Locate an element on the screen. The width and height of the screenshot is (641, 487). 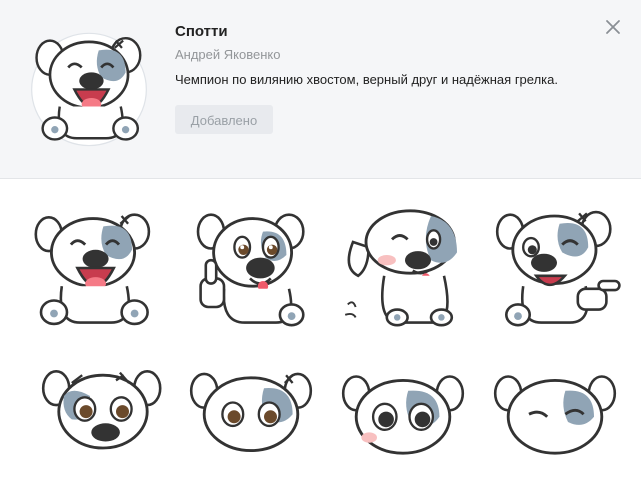
sticker-sitting-wink is located at coordinates (405, 268).